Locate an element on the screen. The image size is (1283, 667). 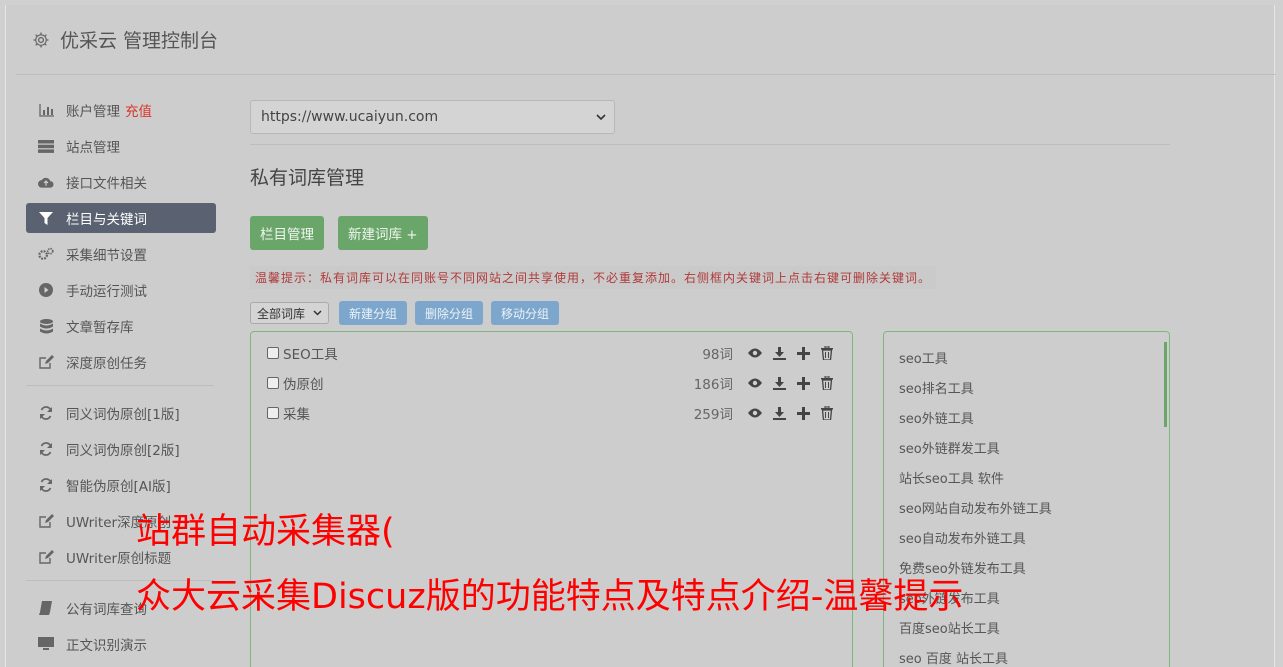
sidebar-item-label: 栏目与关键词 is located at coordinates (106, 220).